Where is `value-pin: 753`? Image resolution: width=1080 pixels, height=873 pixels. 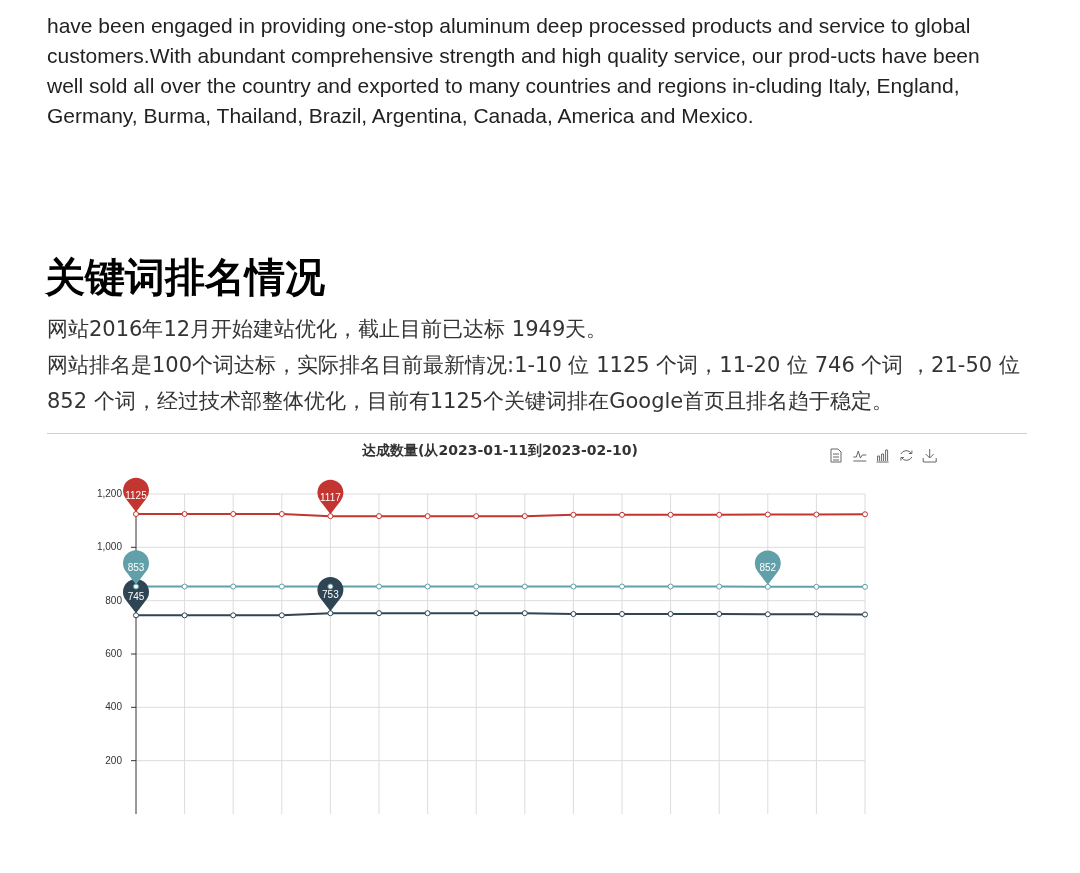 value-pin: 753 is located at coordinates (330, 594).